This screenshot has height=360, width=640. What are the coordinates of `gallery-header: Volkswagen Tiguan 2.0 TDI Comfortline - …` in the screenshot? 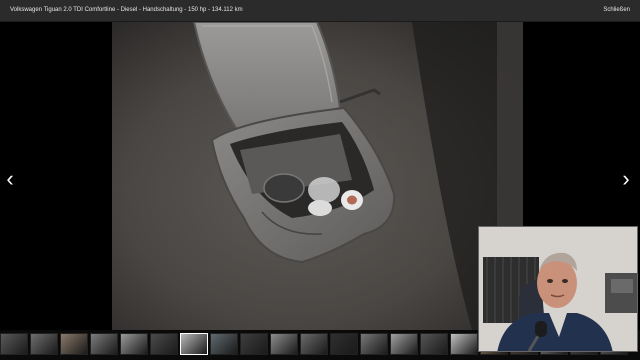 It's located at (320, 11).